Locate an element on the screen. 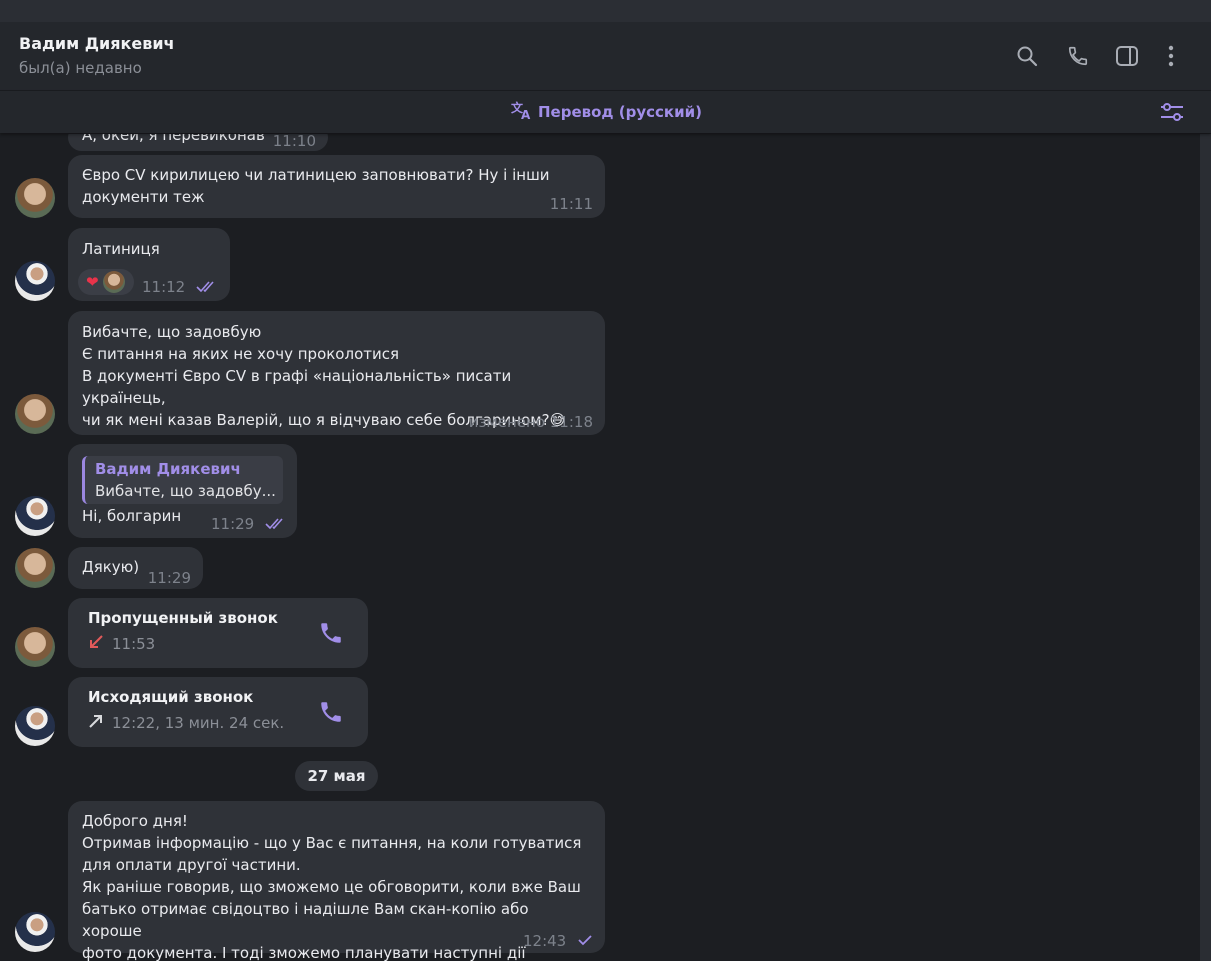 This screenshot has width=1211, height=961. svg-text: A is located at coordinates (526, 114).